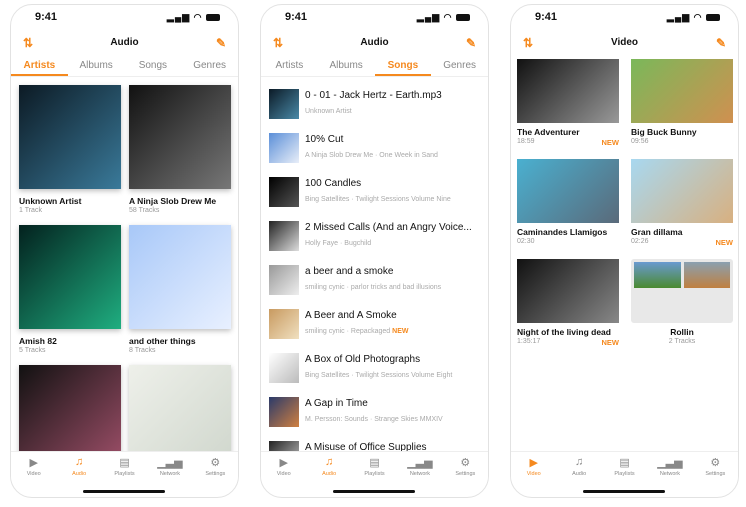 The height and width of the screenshot is (507, 746). I want to click on artist-item: Unknown Artist 1 Track, so click(70, 149).